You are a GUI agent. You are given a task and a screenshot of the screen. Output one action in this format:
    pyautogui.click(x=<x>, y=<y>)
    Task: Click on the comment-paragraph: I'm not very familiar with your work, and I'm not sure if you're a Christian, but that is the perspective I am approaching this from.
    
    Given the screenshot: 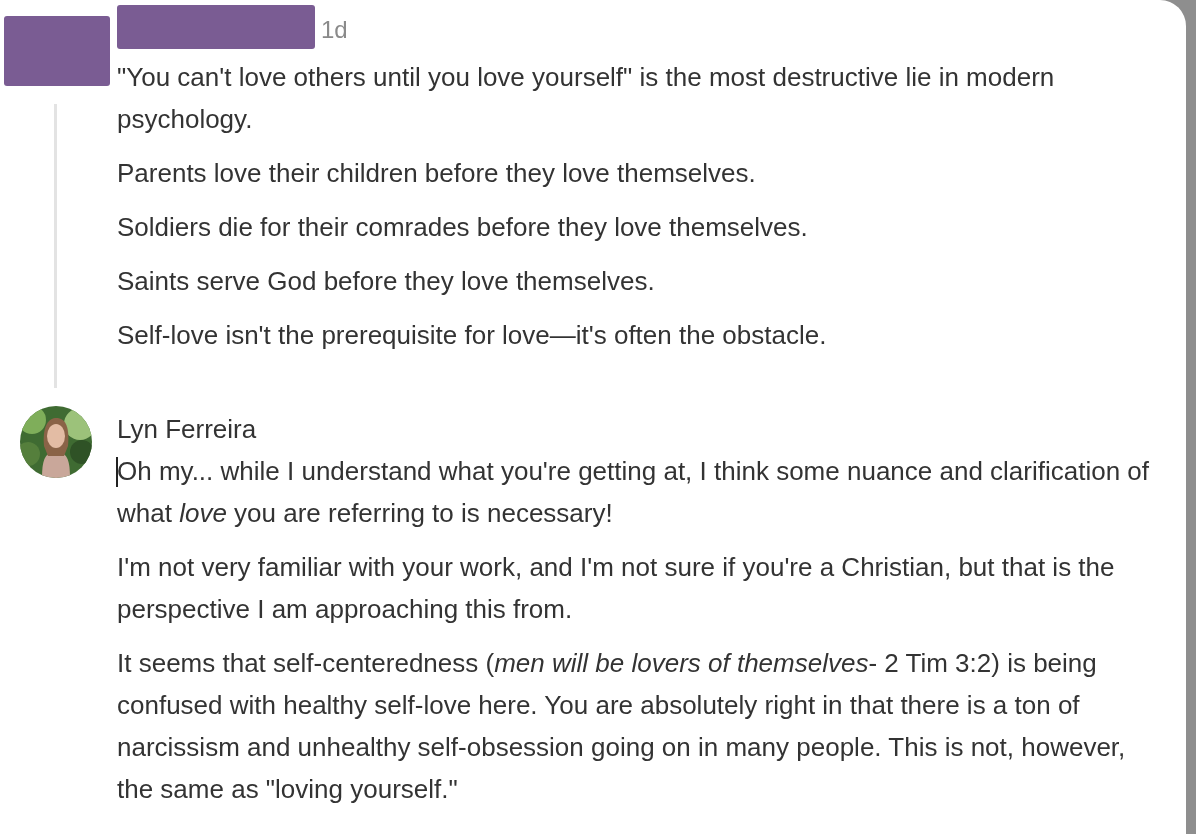 What is the action you would take?
    pyautogui.click(x=616, y=588)
    